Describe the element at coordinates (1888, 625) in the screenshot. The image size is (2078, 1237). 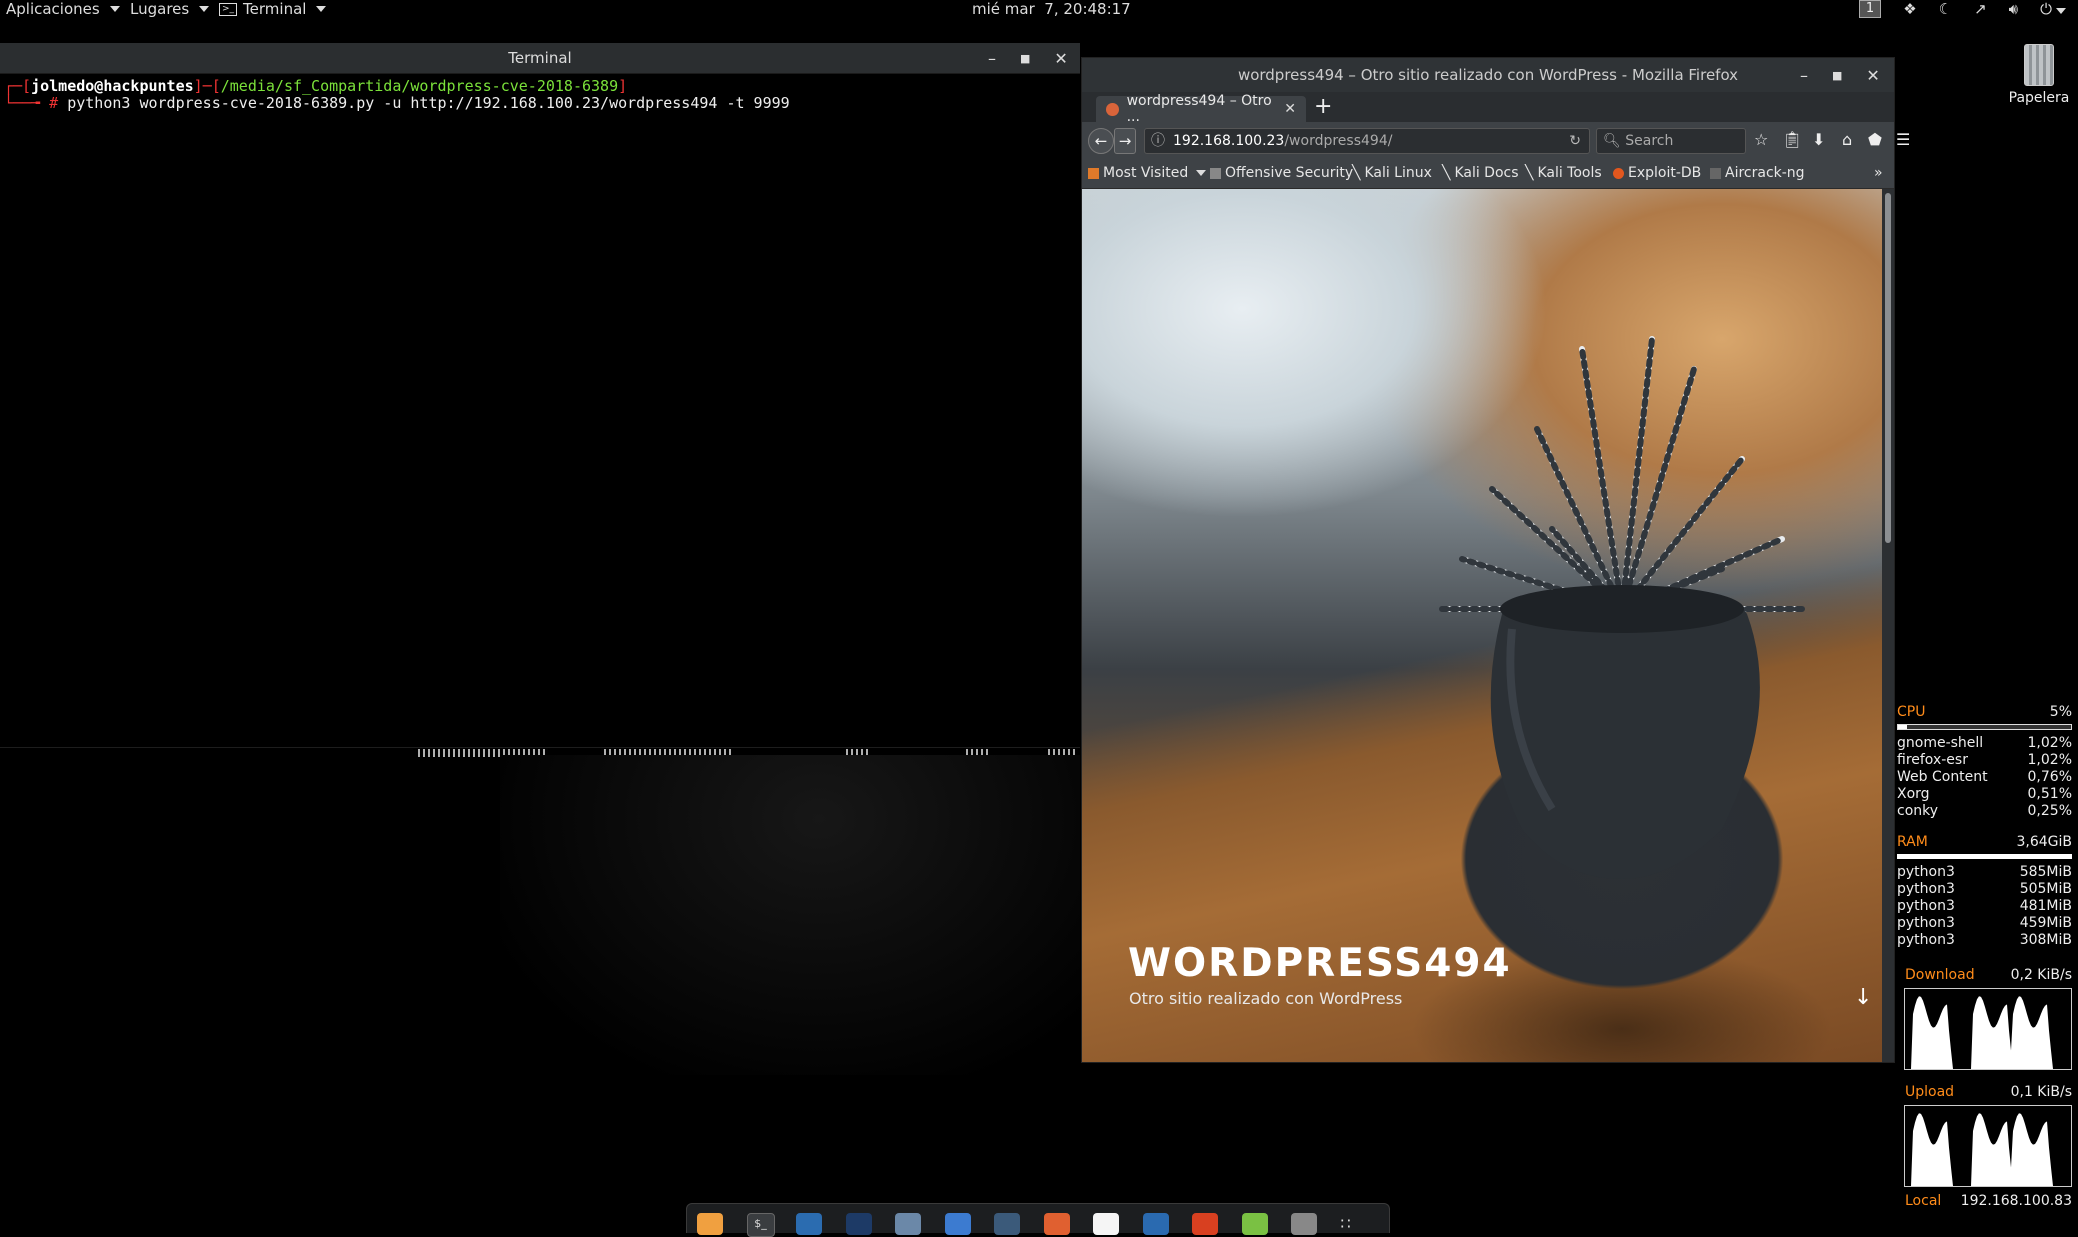
I see `page-scrollbar` at that location.